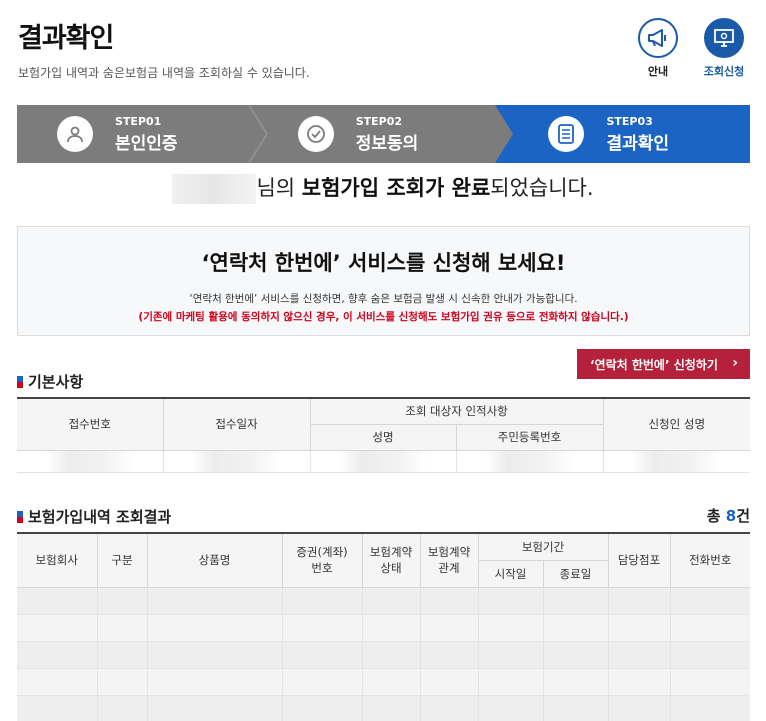  Describe the element at coordinates (639, 560) in the screenshot. I see `col-branch: 담당점포` at that location.